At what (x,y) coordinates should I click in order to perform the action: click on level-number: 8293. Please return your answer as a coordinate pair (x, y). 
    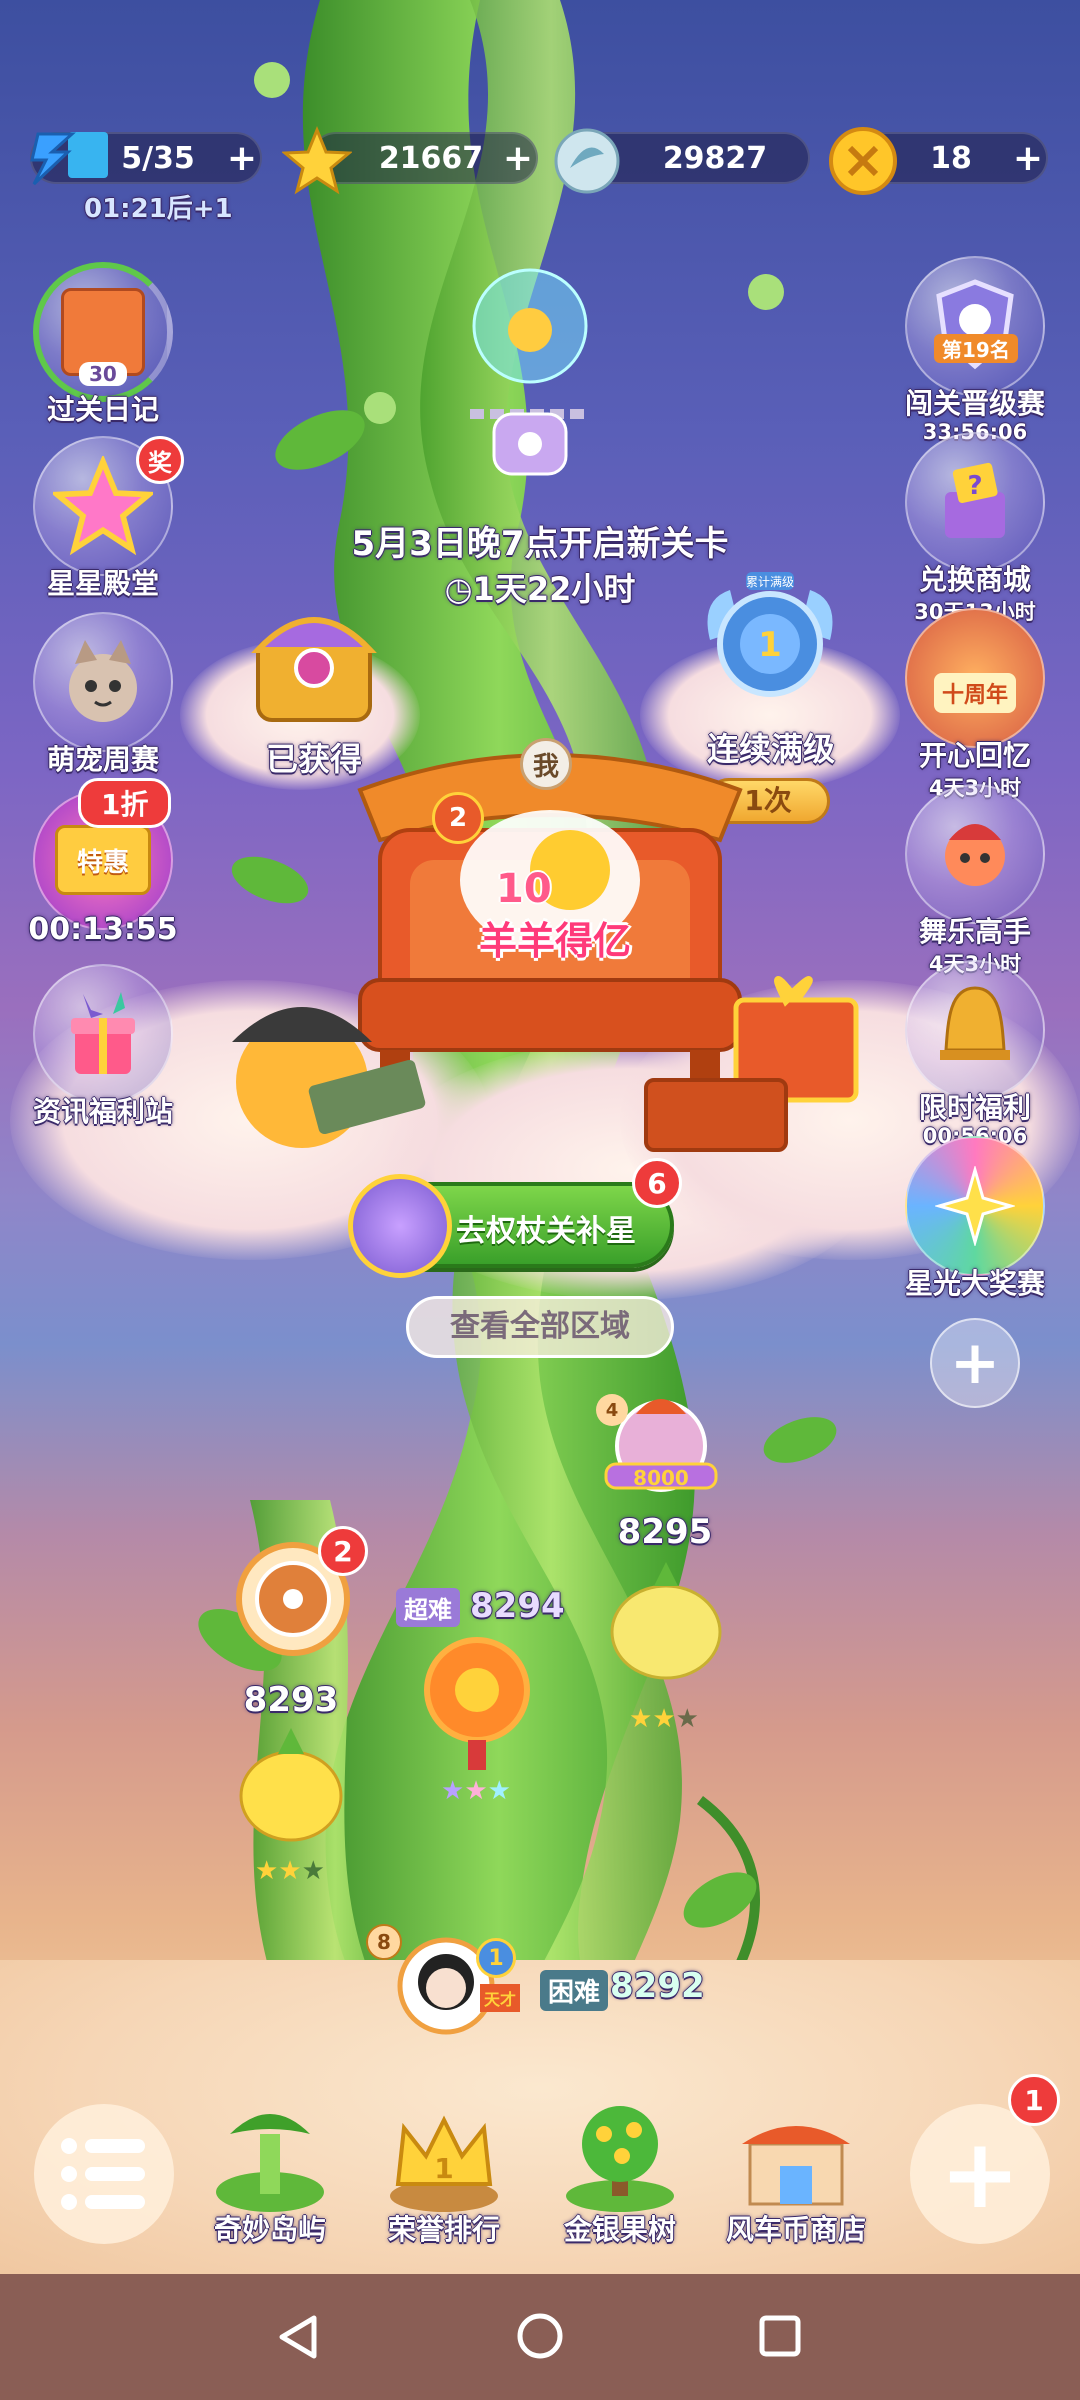
    Looking at the image, I should click on (291, 1700).